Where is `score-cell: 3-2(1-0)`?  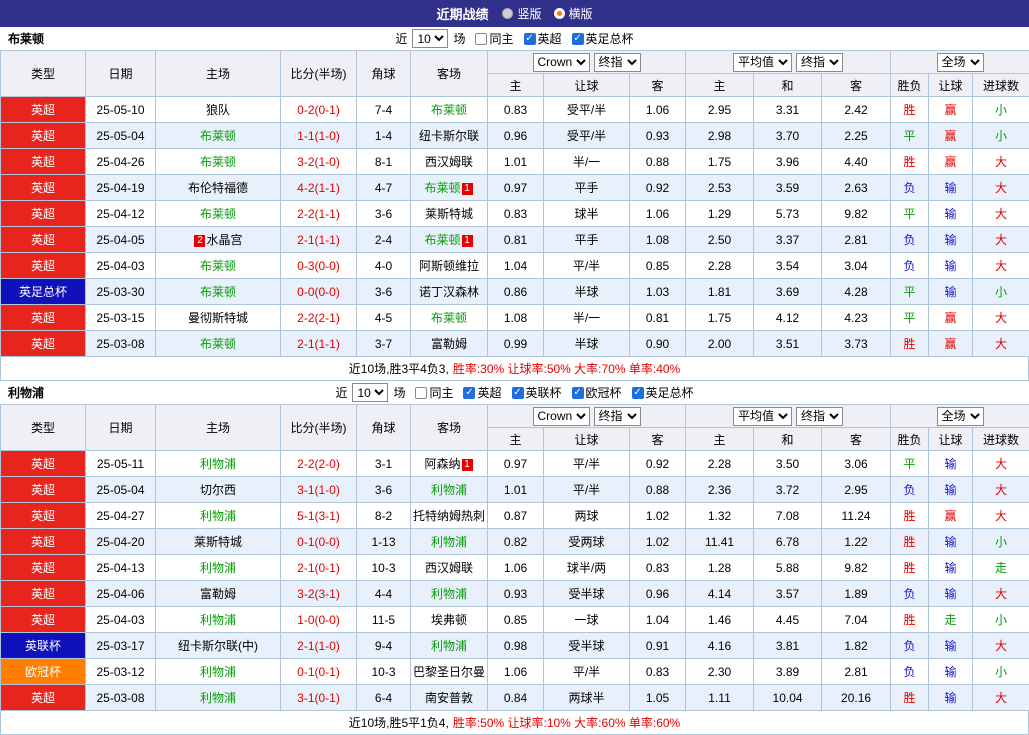
score-cell: 3-2(1-0) is located at coordinates (319, 162).